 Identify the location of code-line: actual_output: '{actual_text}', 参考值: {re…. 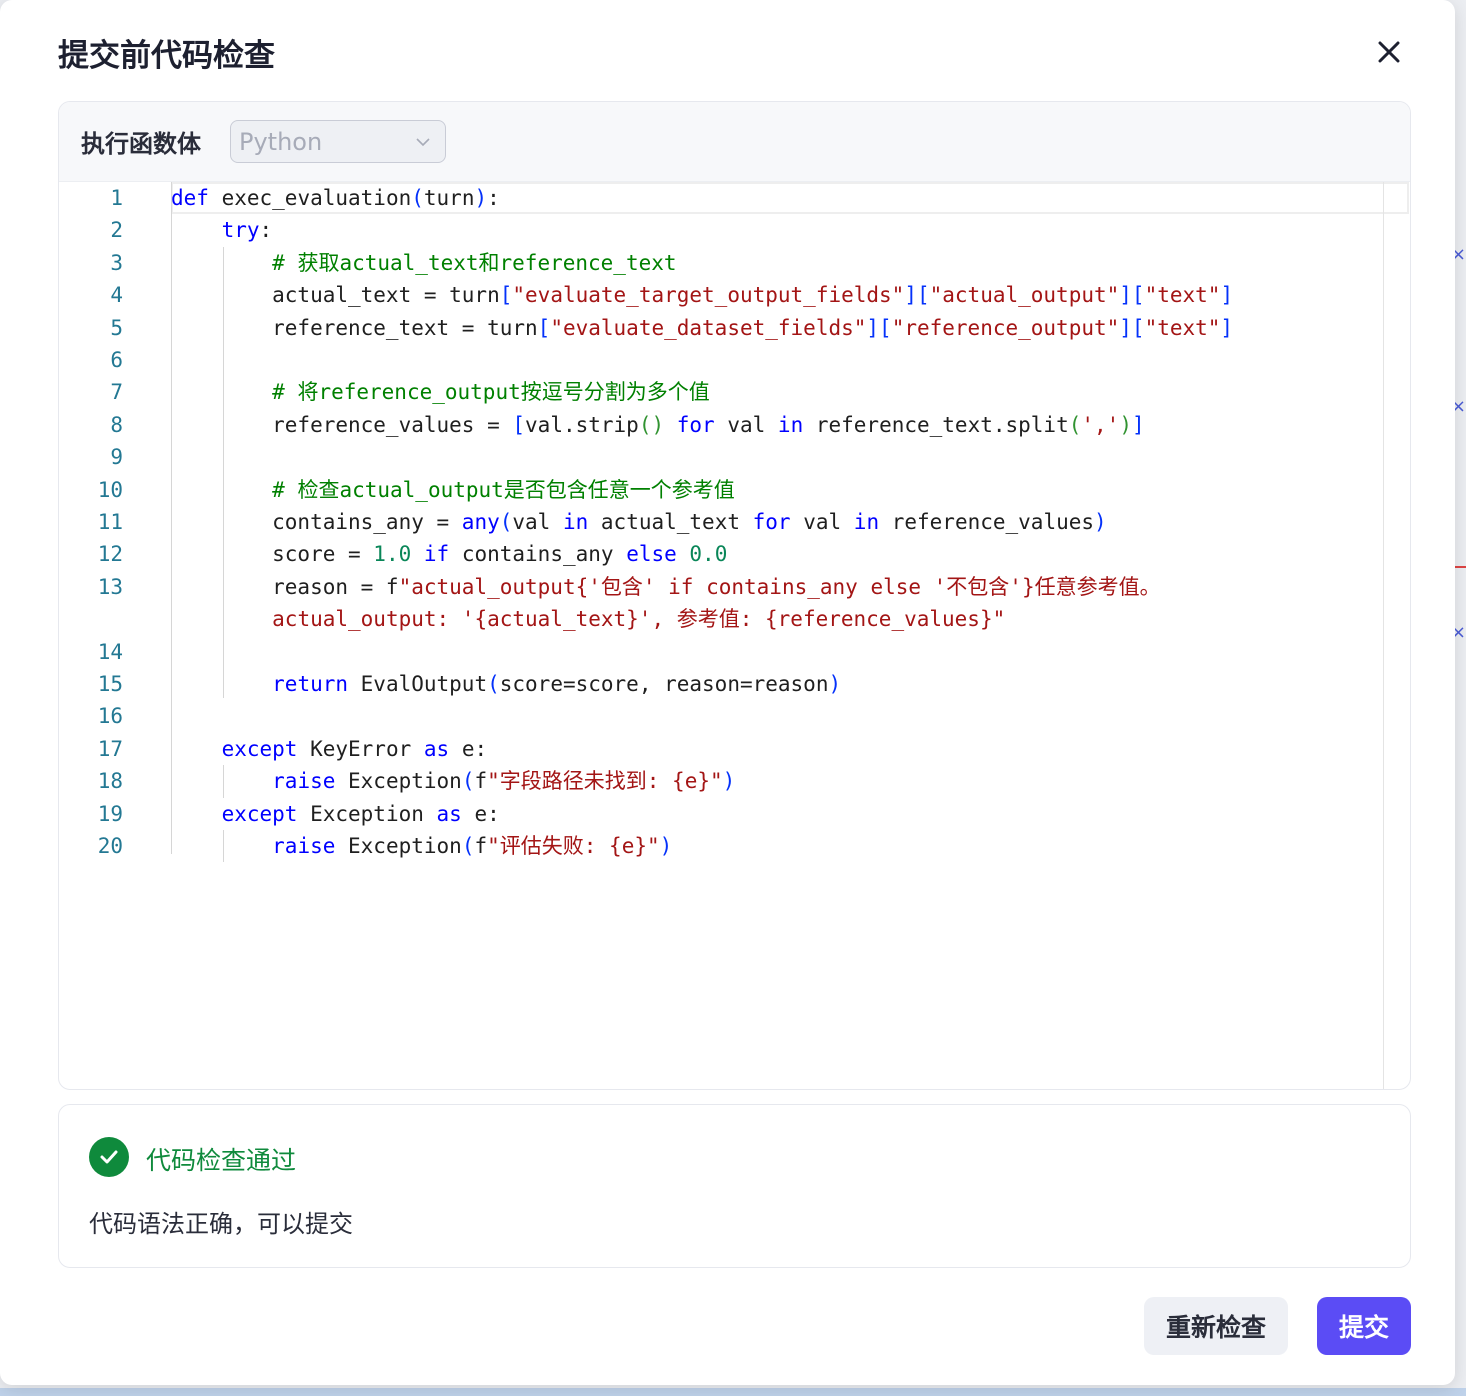
(639, 619).